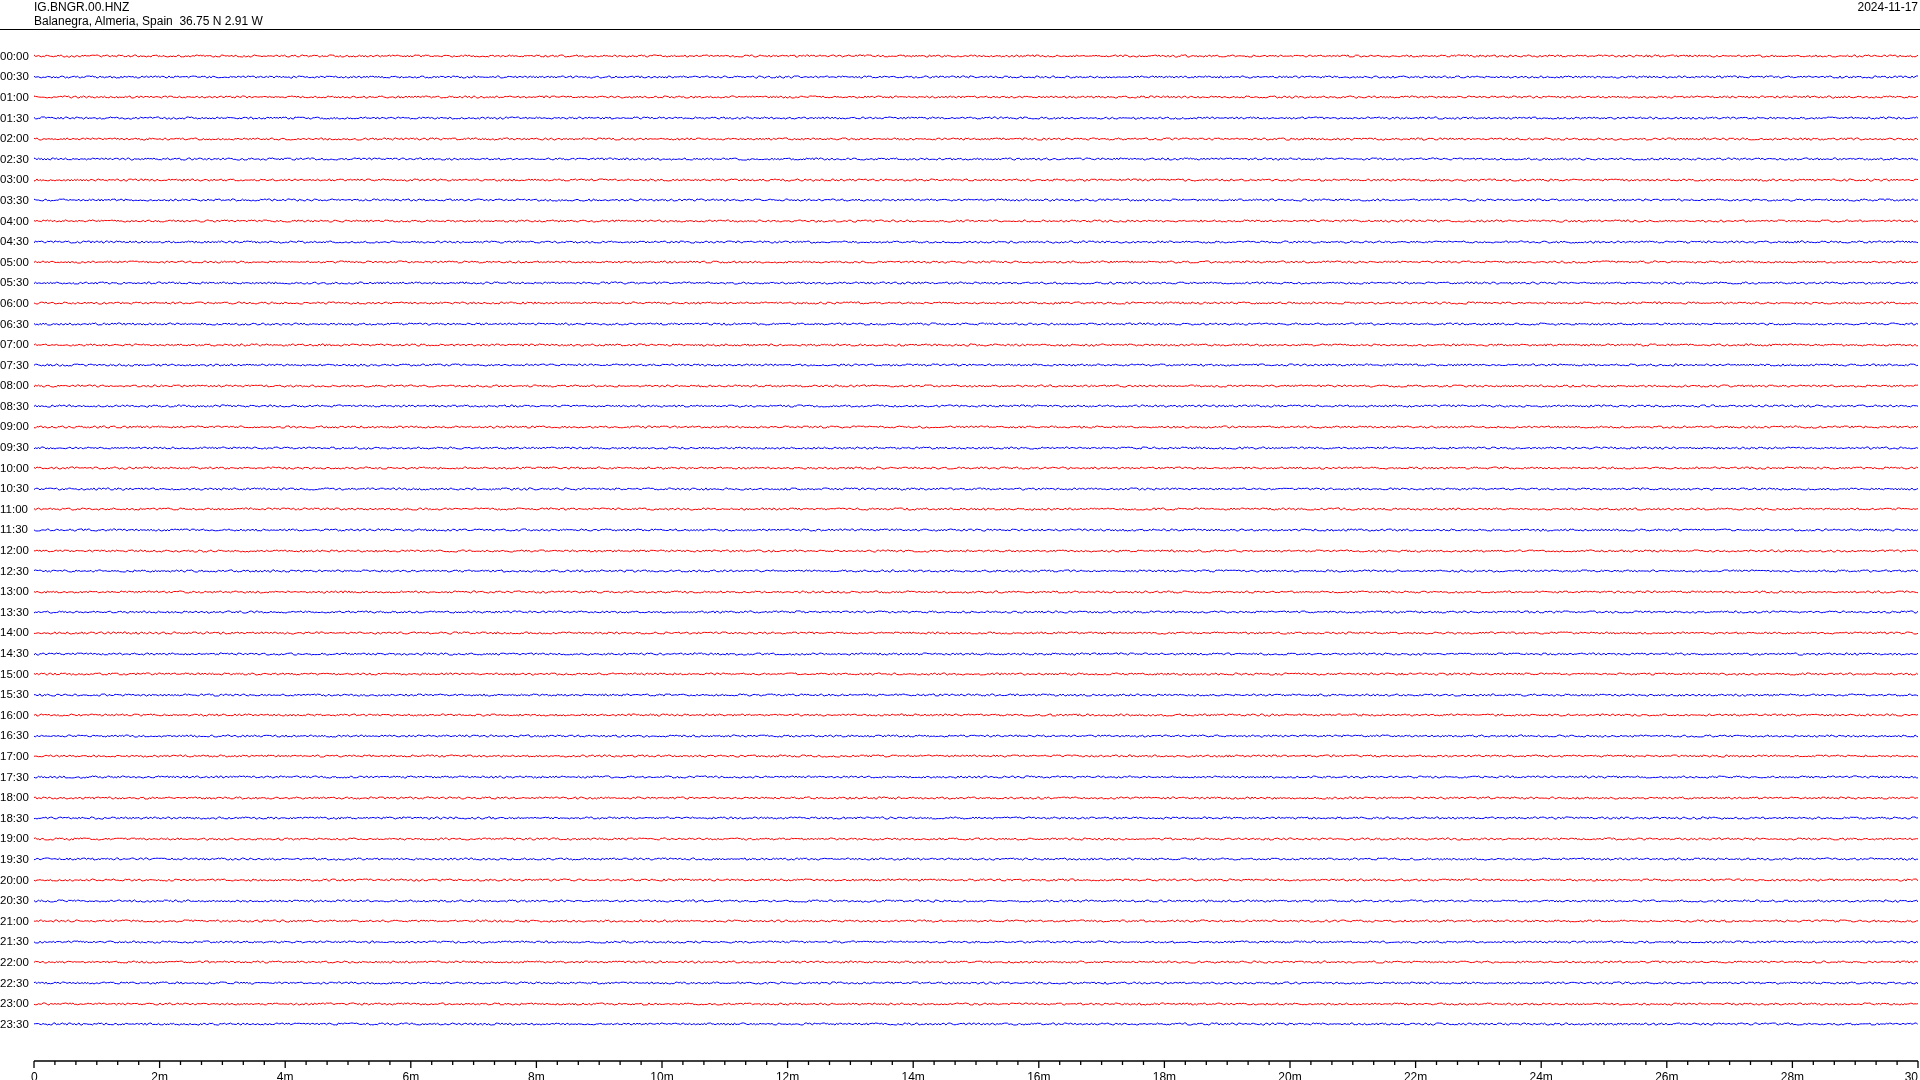 The image size is (1920, 1080). I want to click on time-label: 01:00, so click(15, 97).